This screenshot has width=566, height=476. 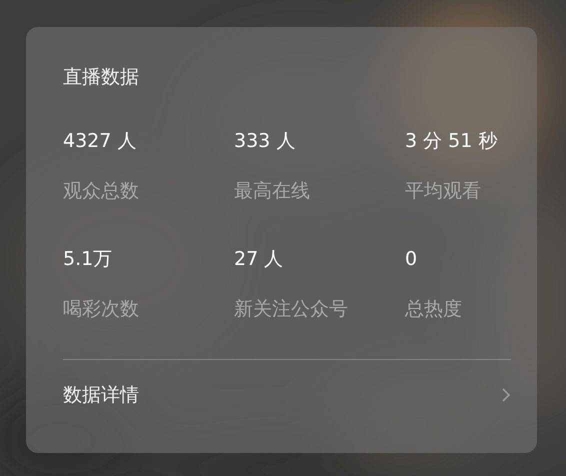 What do you see at coordinates (259, 259) in the screenshot?
I see `stat-value: 27 人` at bounding box center [259, 259].